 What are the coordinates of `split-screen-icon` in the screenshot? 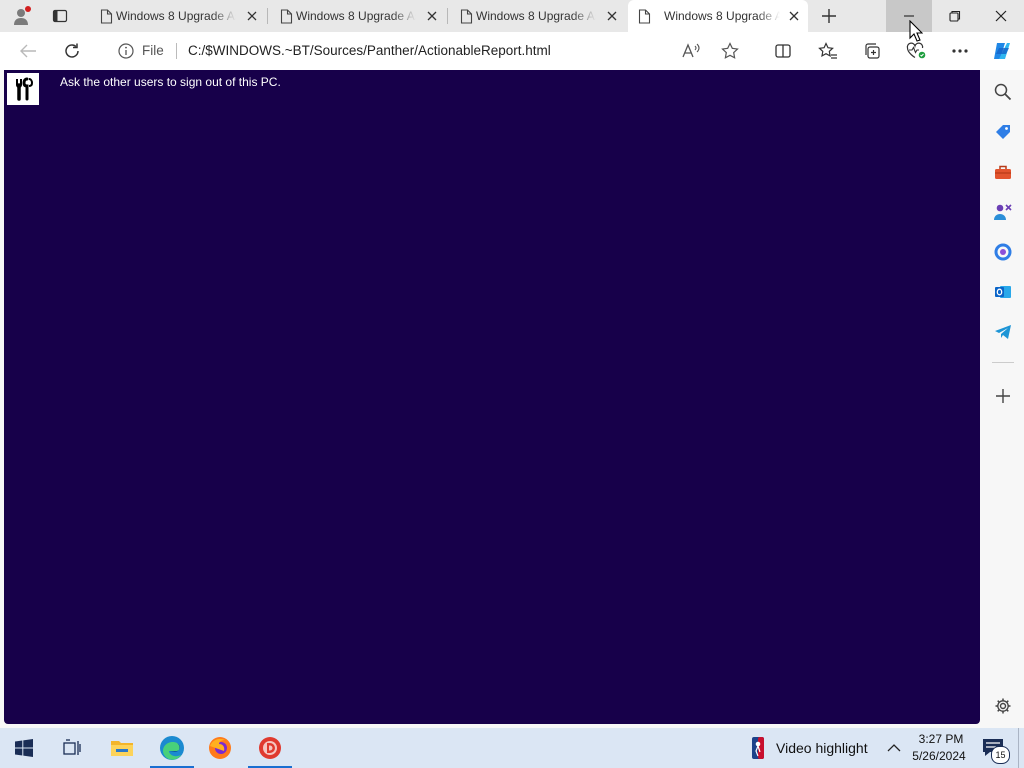 It's located at (783, 51).